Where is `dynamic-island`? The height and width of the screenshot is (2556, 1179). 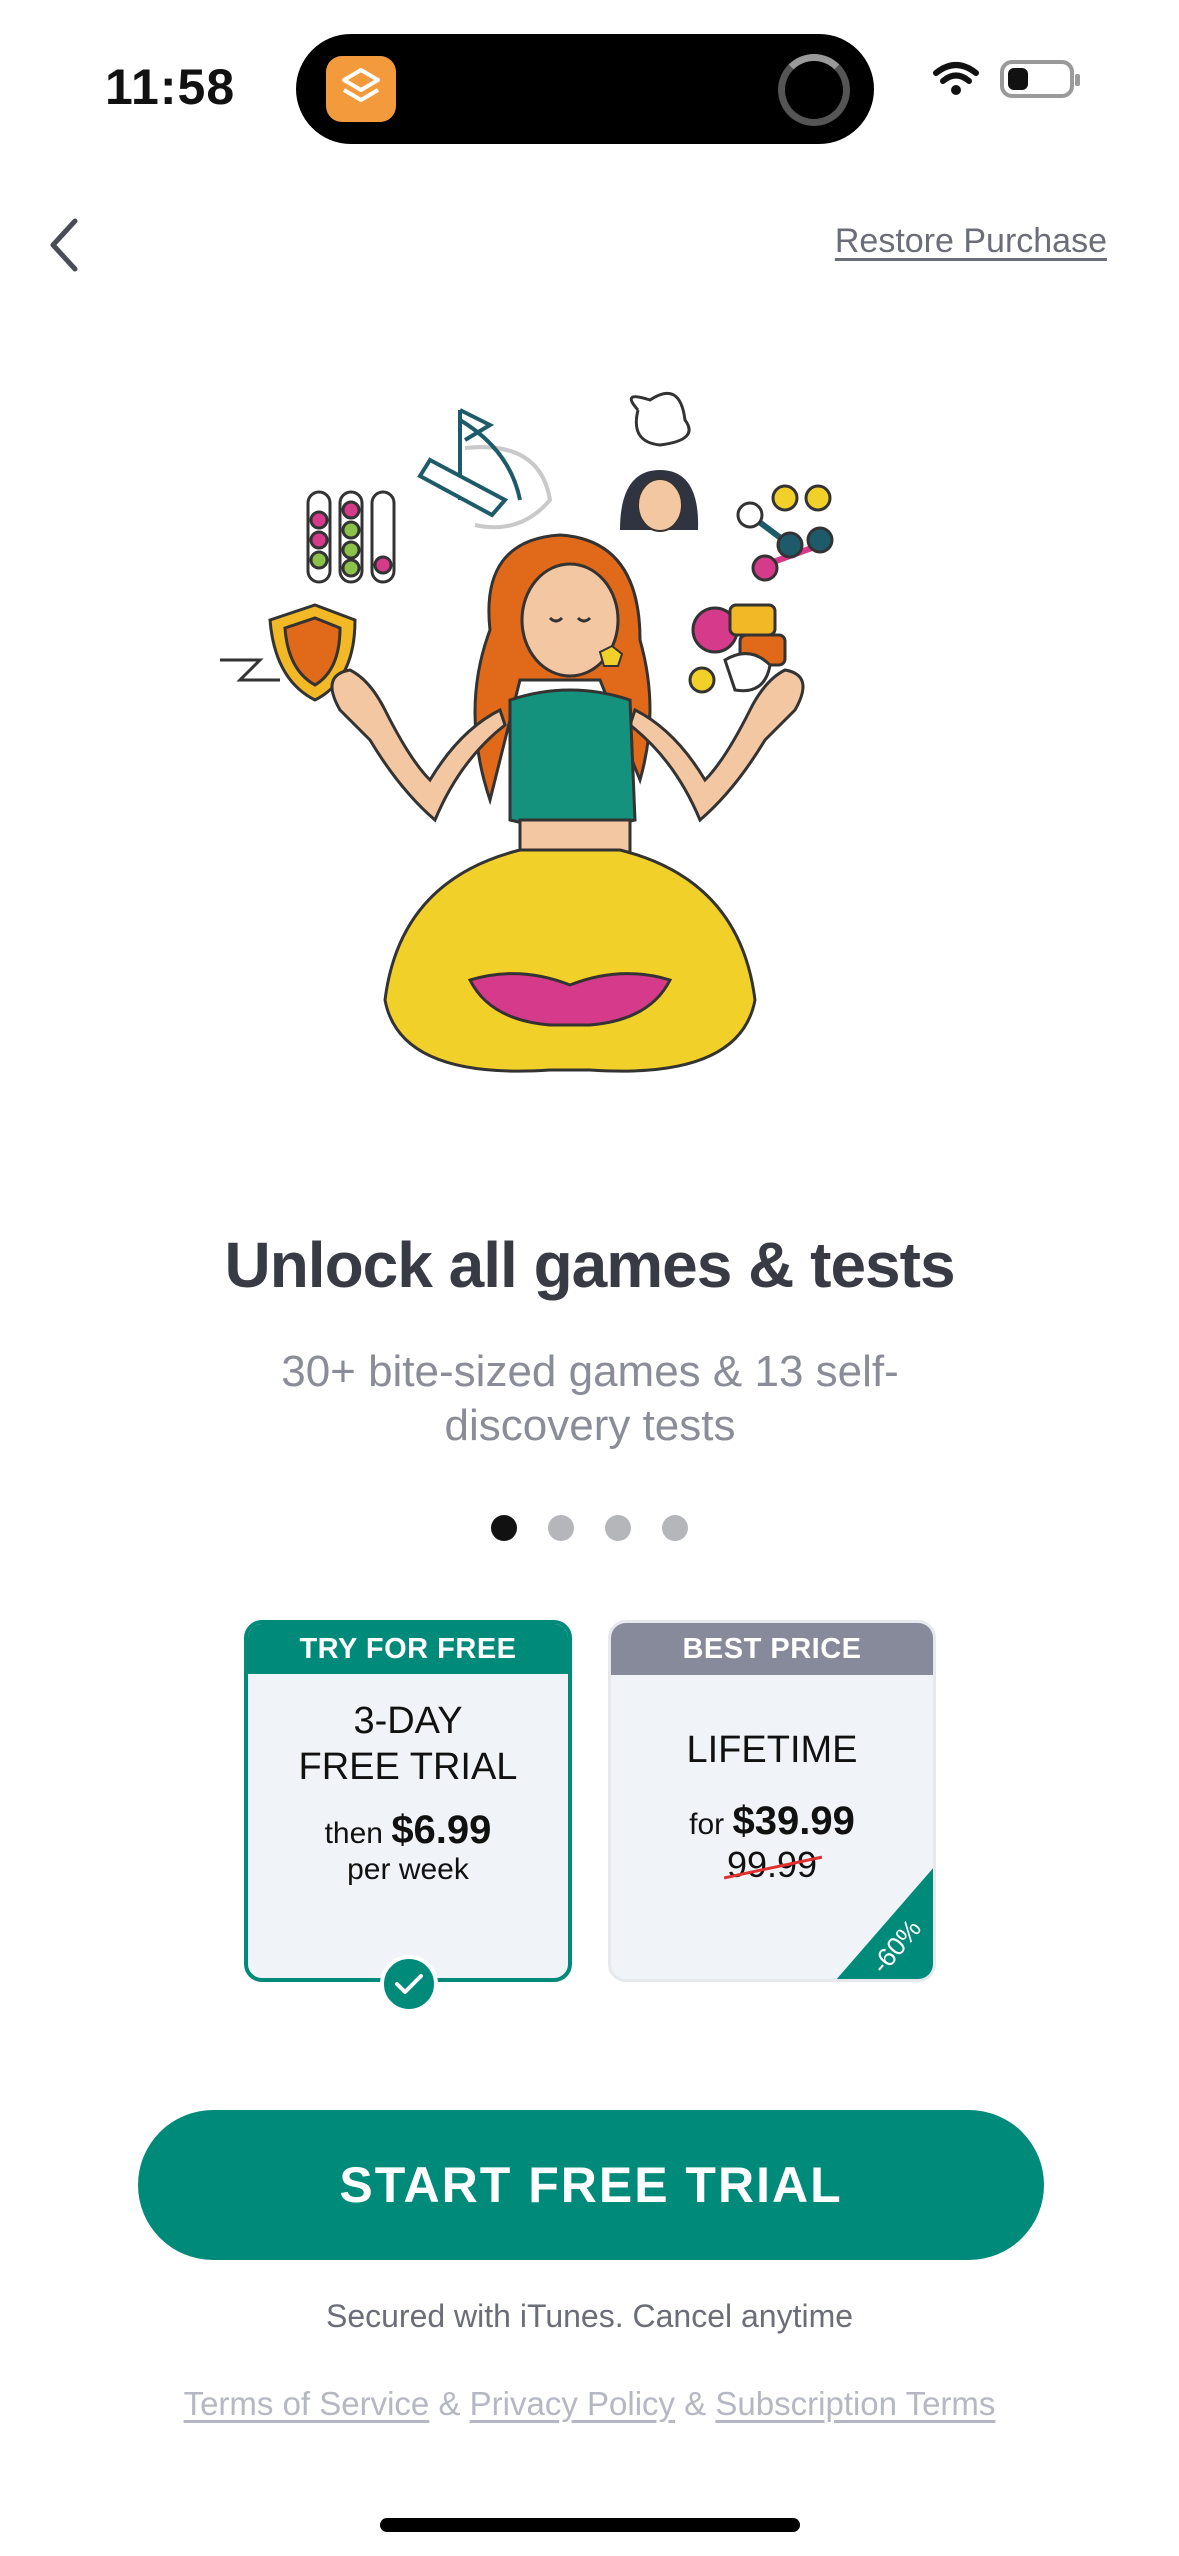 dynamic-island is located at coordinates (585, 89).